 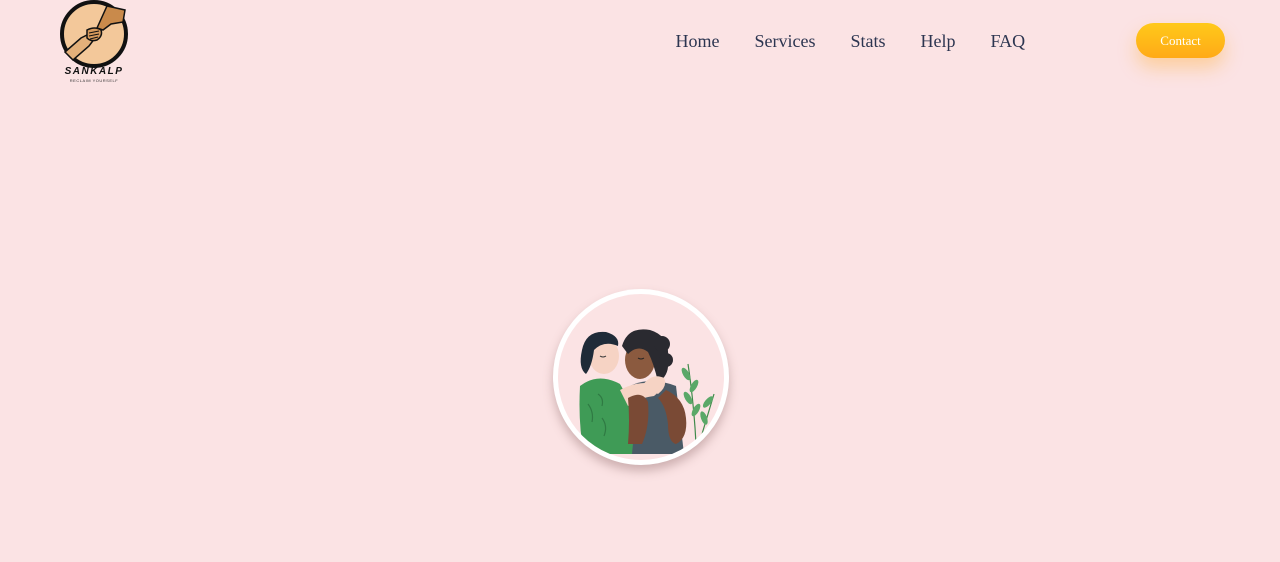 What do you see at coordinates (94, 80) in the screenshot?
I see `brand-tagline: RECLAIM YOURSELF` at bounding box center [94, 80].